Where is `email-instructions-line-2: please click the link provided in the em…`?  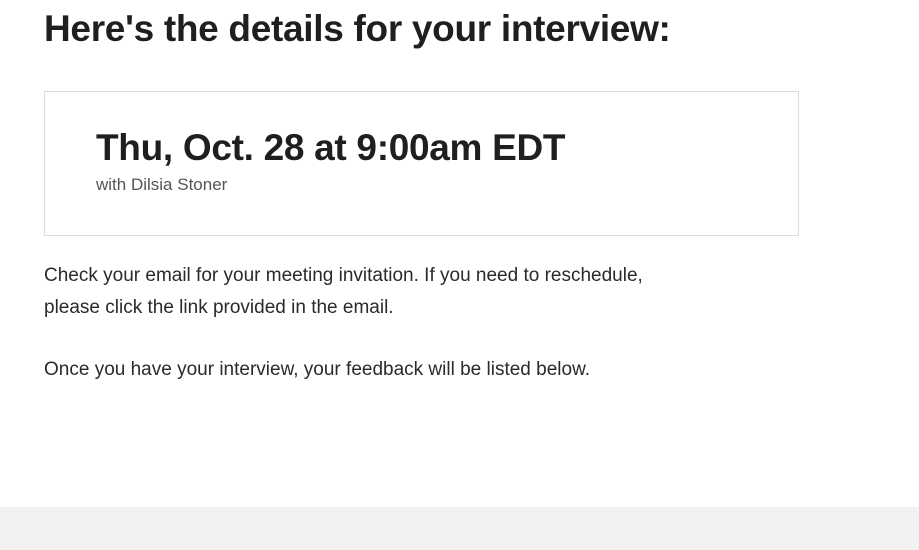 email-instructions-line-2: please click the link provided in the em… is located at coordinates (219, 307).